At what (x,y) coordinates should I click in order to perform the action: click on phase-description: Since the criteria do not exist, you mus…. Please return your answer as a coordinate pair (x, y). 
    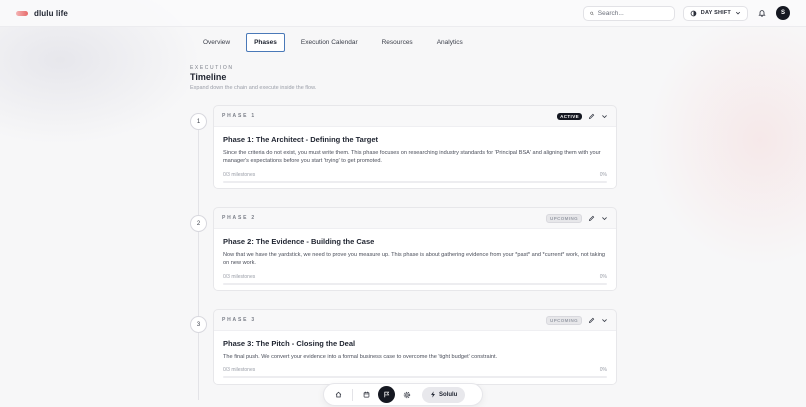
    Looking at the image, I should click on (412, 157).